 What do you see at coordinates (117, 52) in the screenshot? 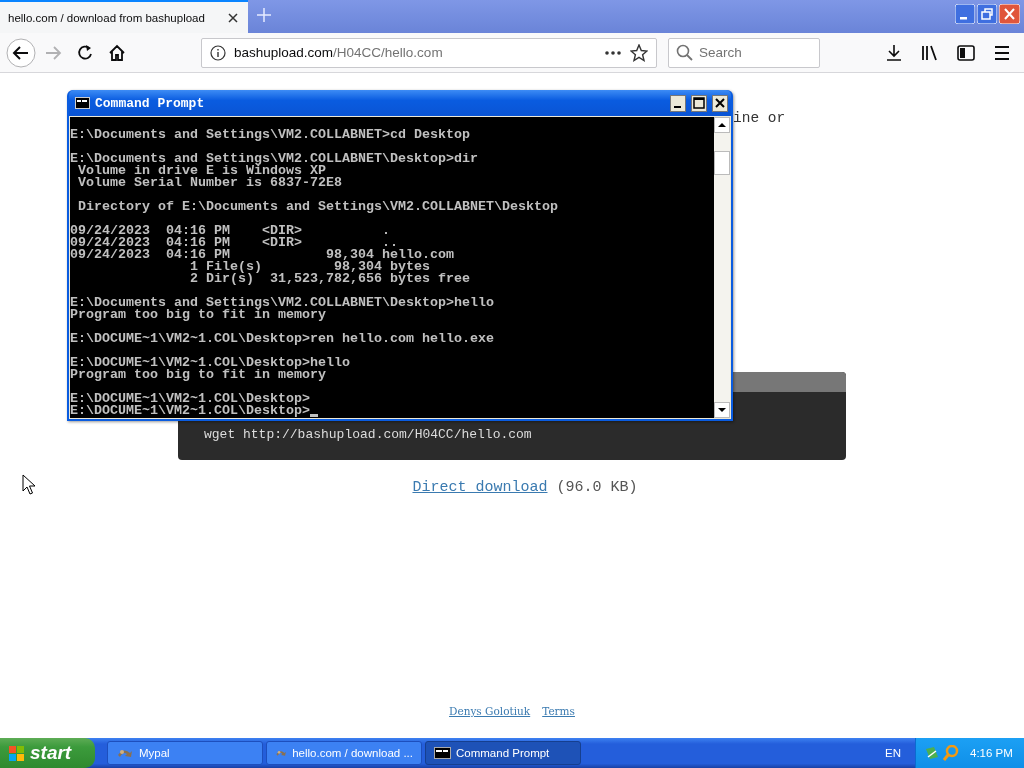
I see `home-icon` at bounding box center [117, 52].